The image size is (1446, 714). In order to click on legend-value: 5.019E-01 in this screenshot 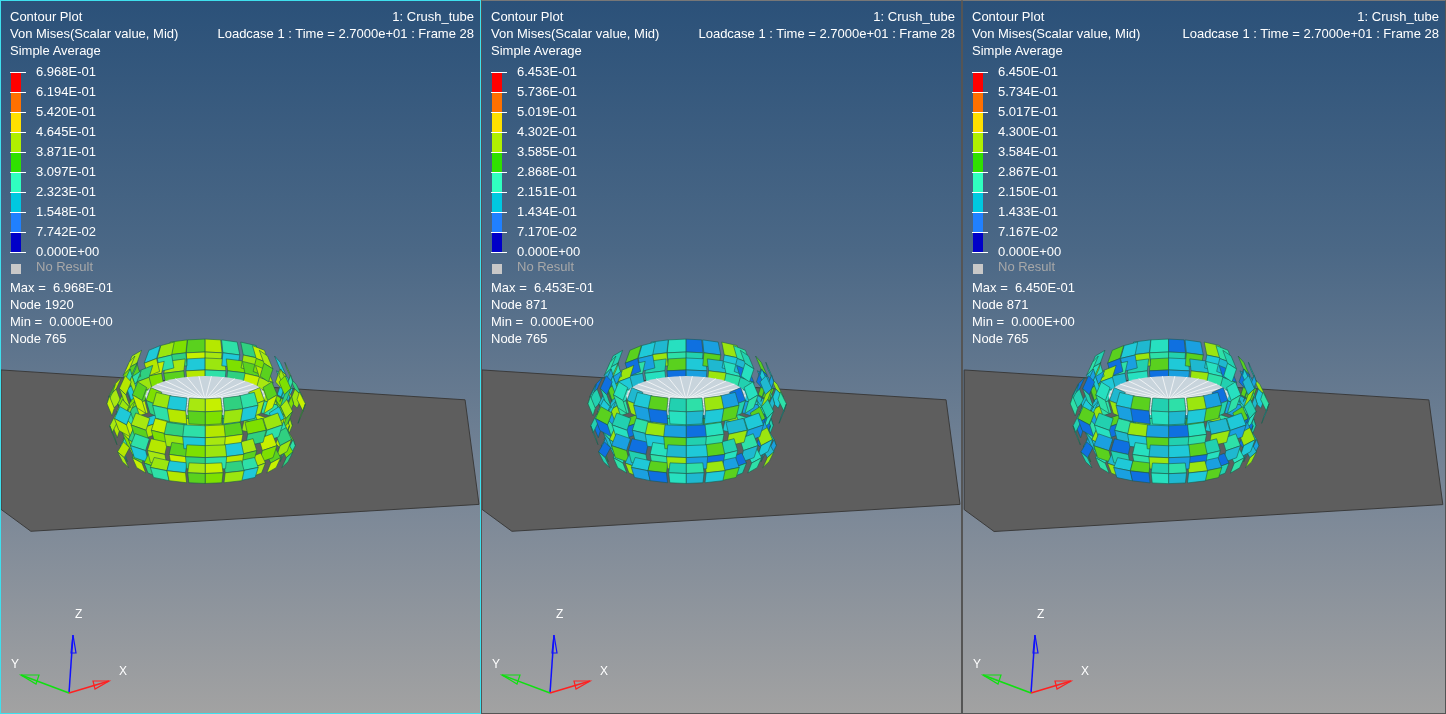, I will do `click(547, 112)`.